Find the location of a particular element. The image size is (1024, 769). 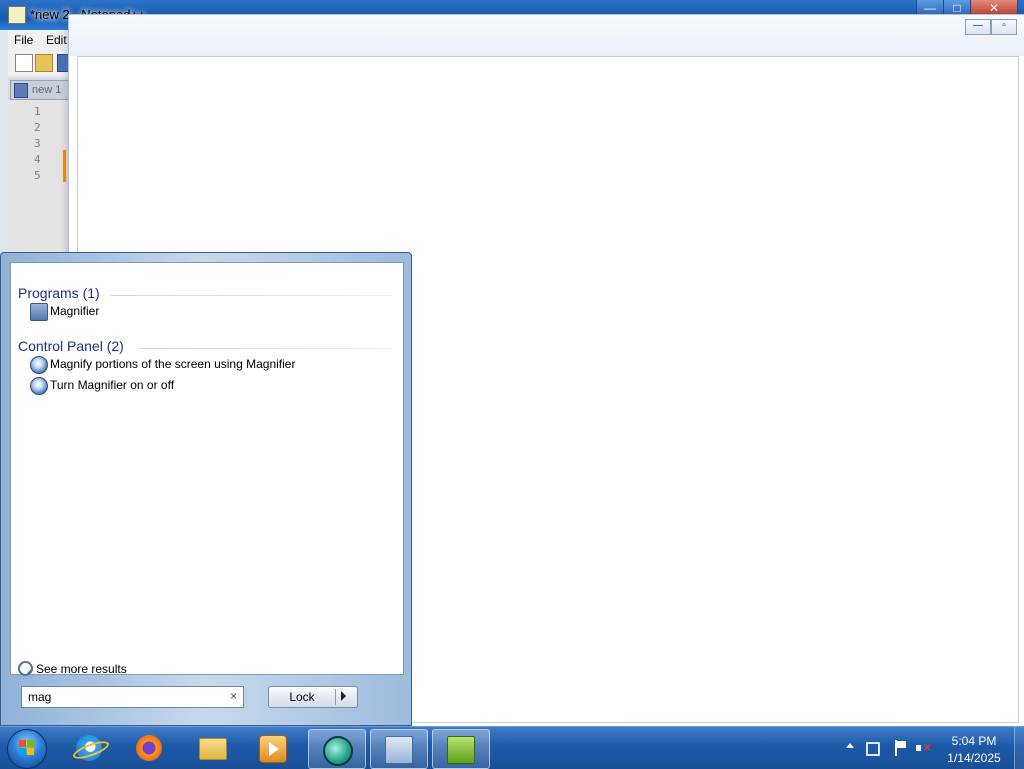

line-number: 3 is located at coordinates (37, 143).